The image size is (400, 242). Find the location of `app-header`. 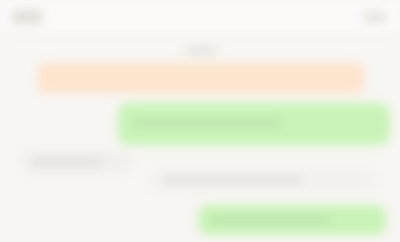

app-header is located at coordinates (200, 17).